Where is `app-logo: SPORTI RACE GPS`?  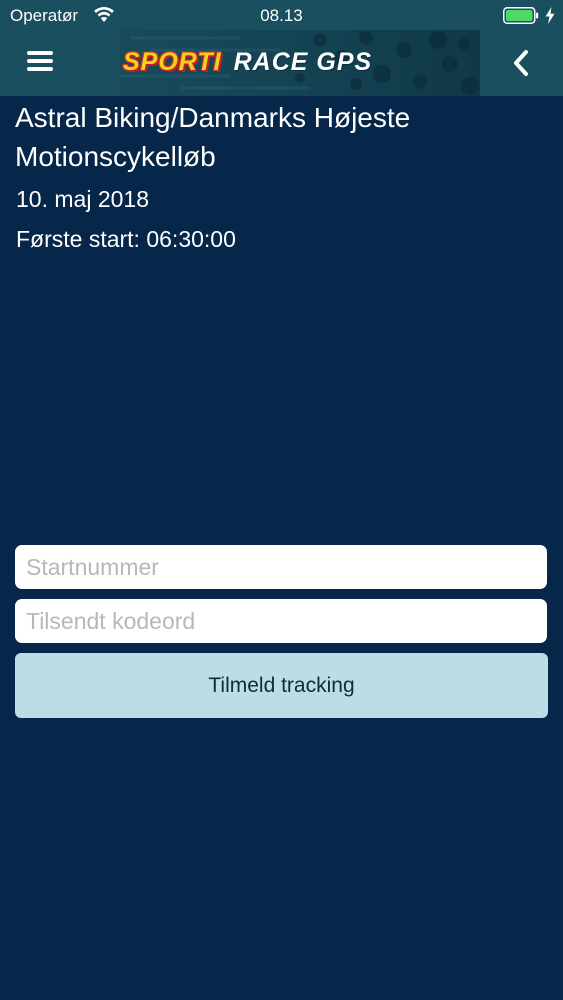
app-logo: SPORTI RACE GPS is located at coordinates (288, 63).